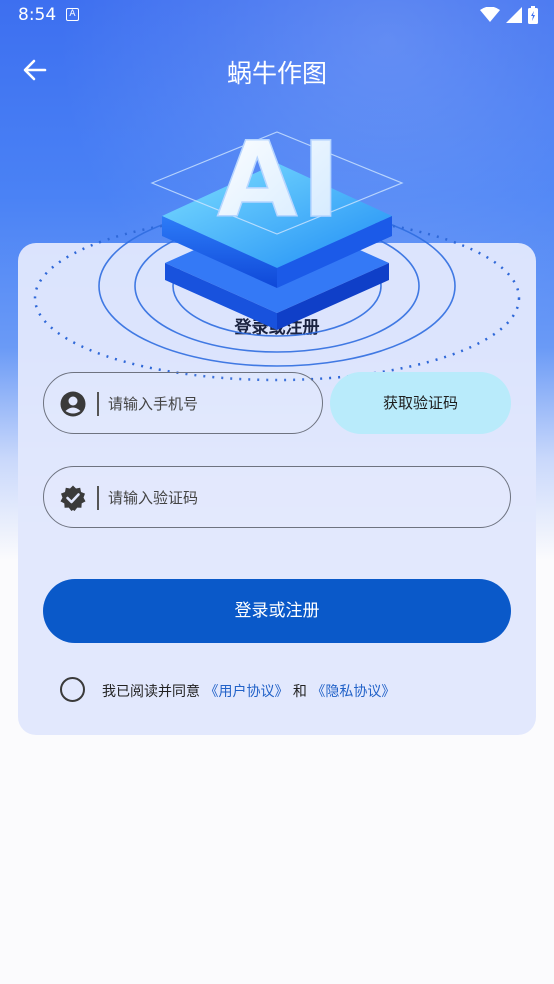 This screenshot has width=554, height=984. I want to click on user-agreement-link: 《用户协议》, so click(246, 692).